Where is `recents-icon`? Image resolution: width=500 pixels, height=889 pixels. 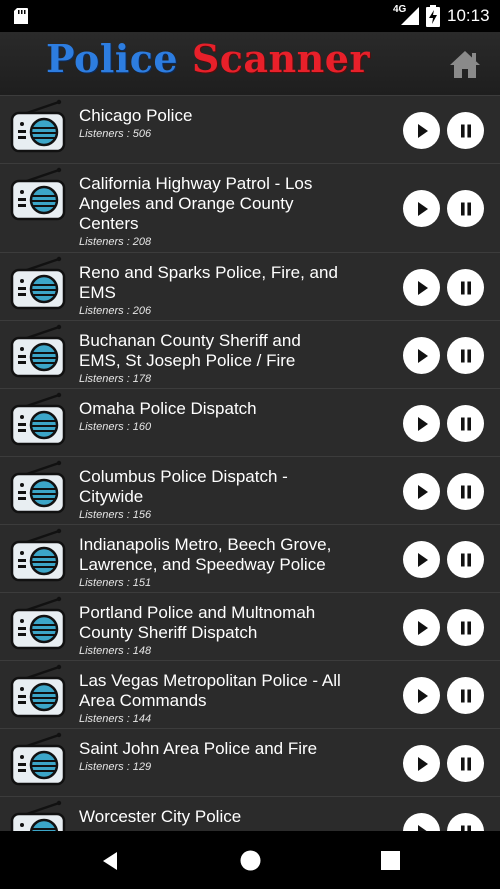 recents-icon is located at coordinates (390, 860).